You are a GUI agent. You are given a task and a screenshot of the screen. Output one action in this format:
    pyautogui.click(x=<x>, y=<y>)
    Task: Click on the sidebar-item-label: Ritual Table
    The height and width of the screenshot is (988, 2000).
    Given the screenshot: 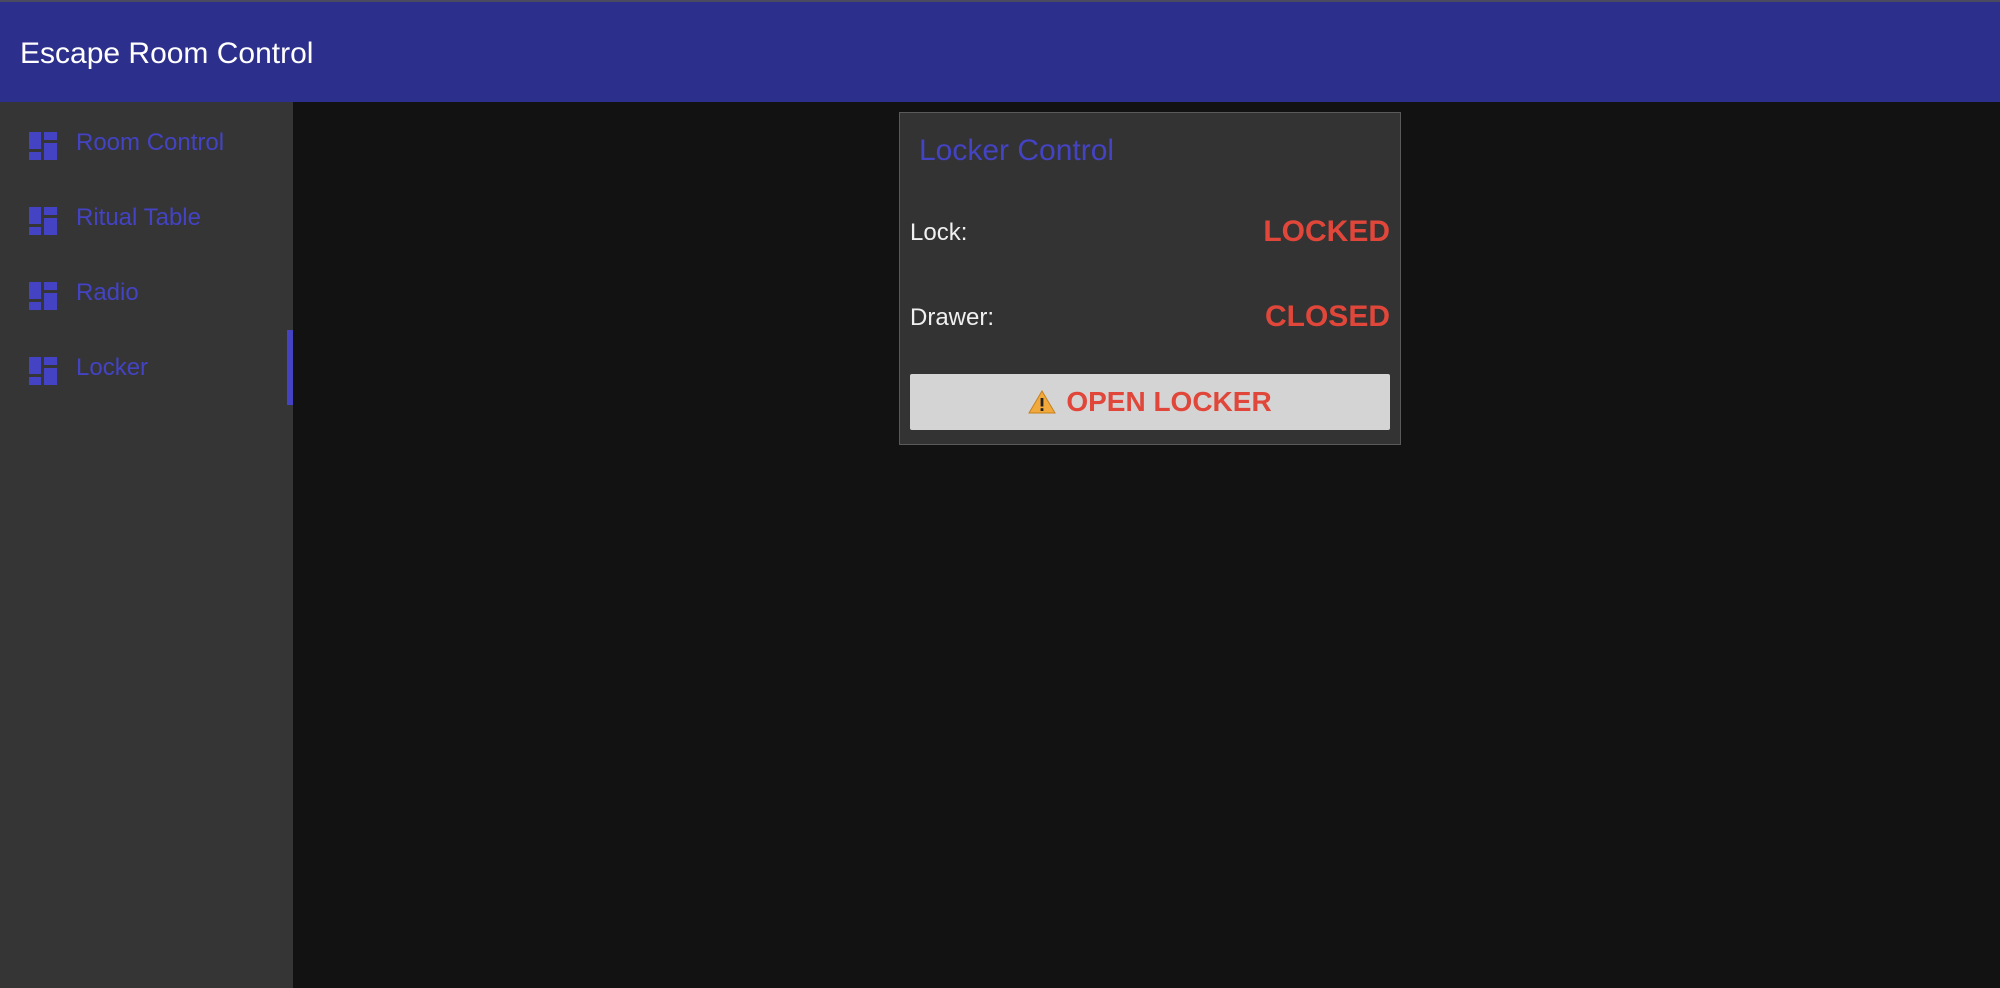 What is the action you would take?
    pyautogui.click(x=138, y=217)
    